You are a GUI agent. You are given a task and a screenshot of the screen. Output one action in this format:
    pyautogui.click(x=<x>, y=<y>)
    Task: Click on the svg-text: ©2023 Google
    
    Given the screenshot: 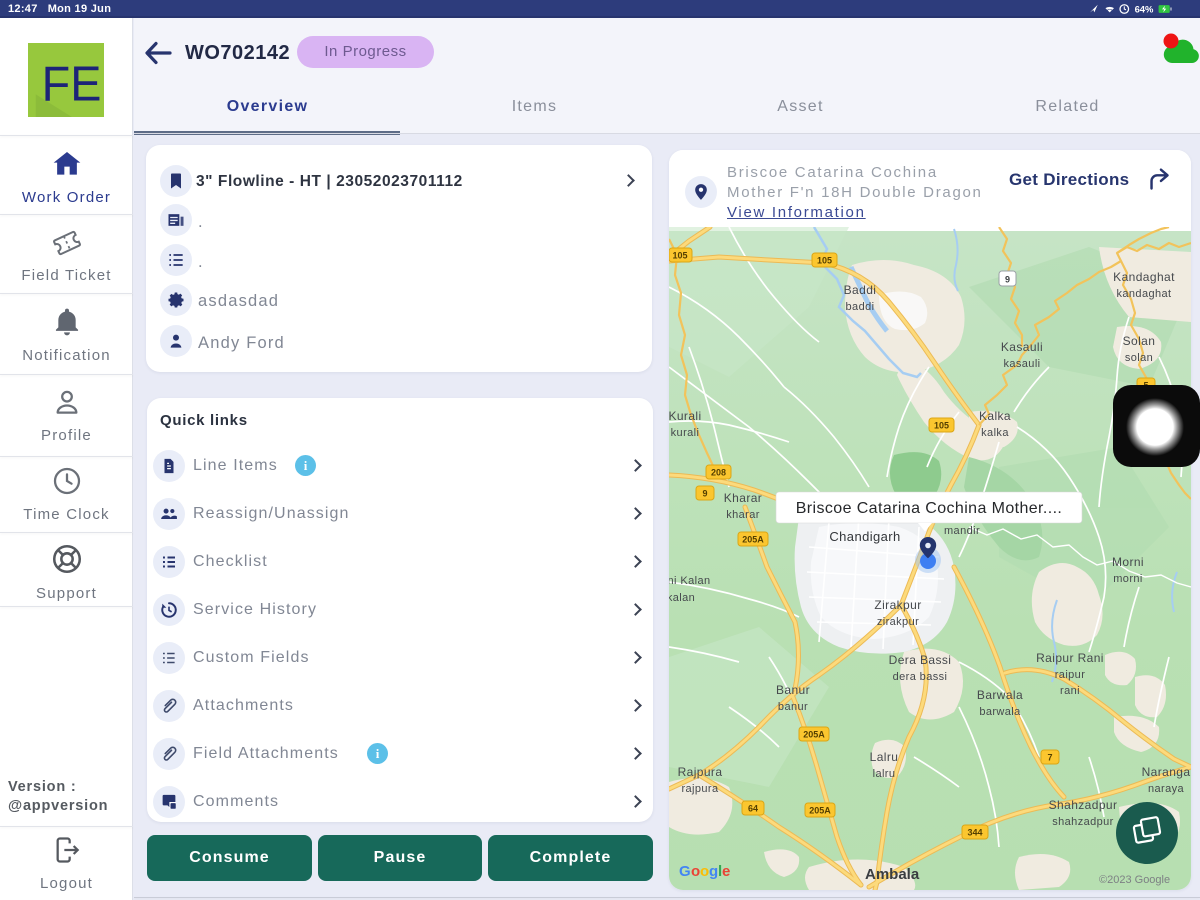 What is the action you would take?
    pyautogui.click(x=1134, y=880)
    